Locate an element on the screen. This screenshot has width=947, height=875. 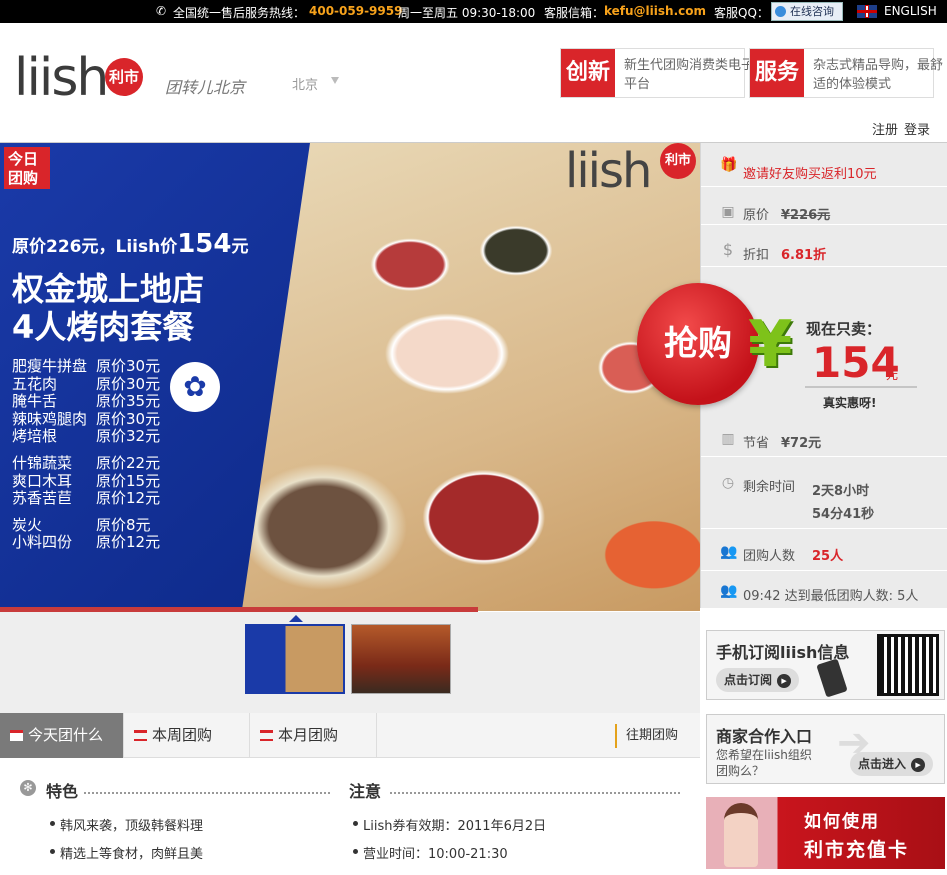
online-consult-button: 在线咨询 is located at coordinates (807, 11).